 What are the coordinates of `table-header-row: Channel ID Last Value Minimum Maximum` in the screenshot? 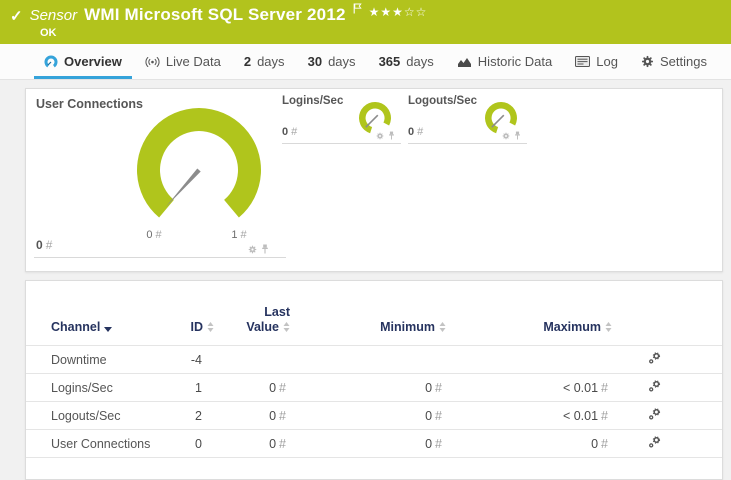 It's located at (374, 313).